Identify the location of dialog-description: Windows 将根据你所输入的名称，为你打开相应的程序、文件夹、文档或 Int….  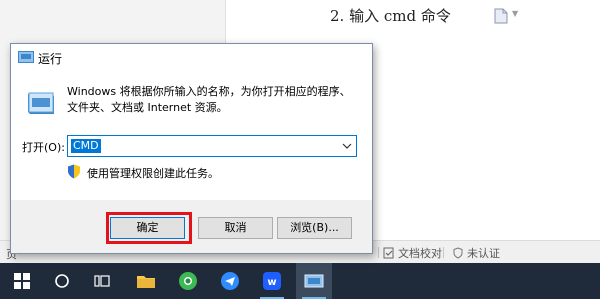
(209, 99).